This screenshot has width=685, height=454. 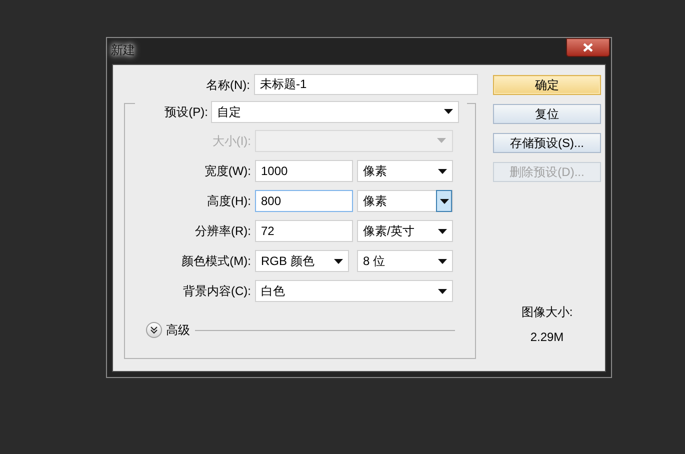 I want to click on dropdown-field: 8 位, so click(x=405, y=261).